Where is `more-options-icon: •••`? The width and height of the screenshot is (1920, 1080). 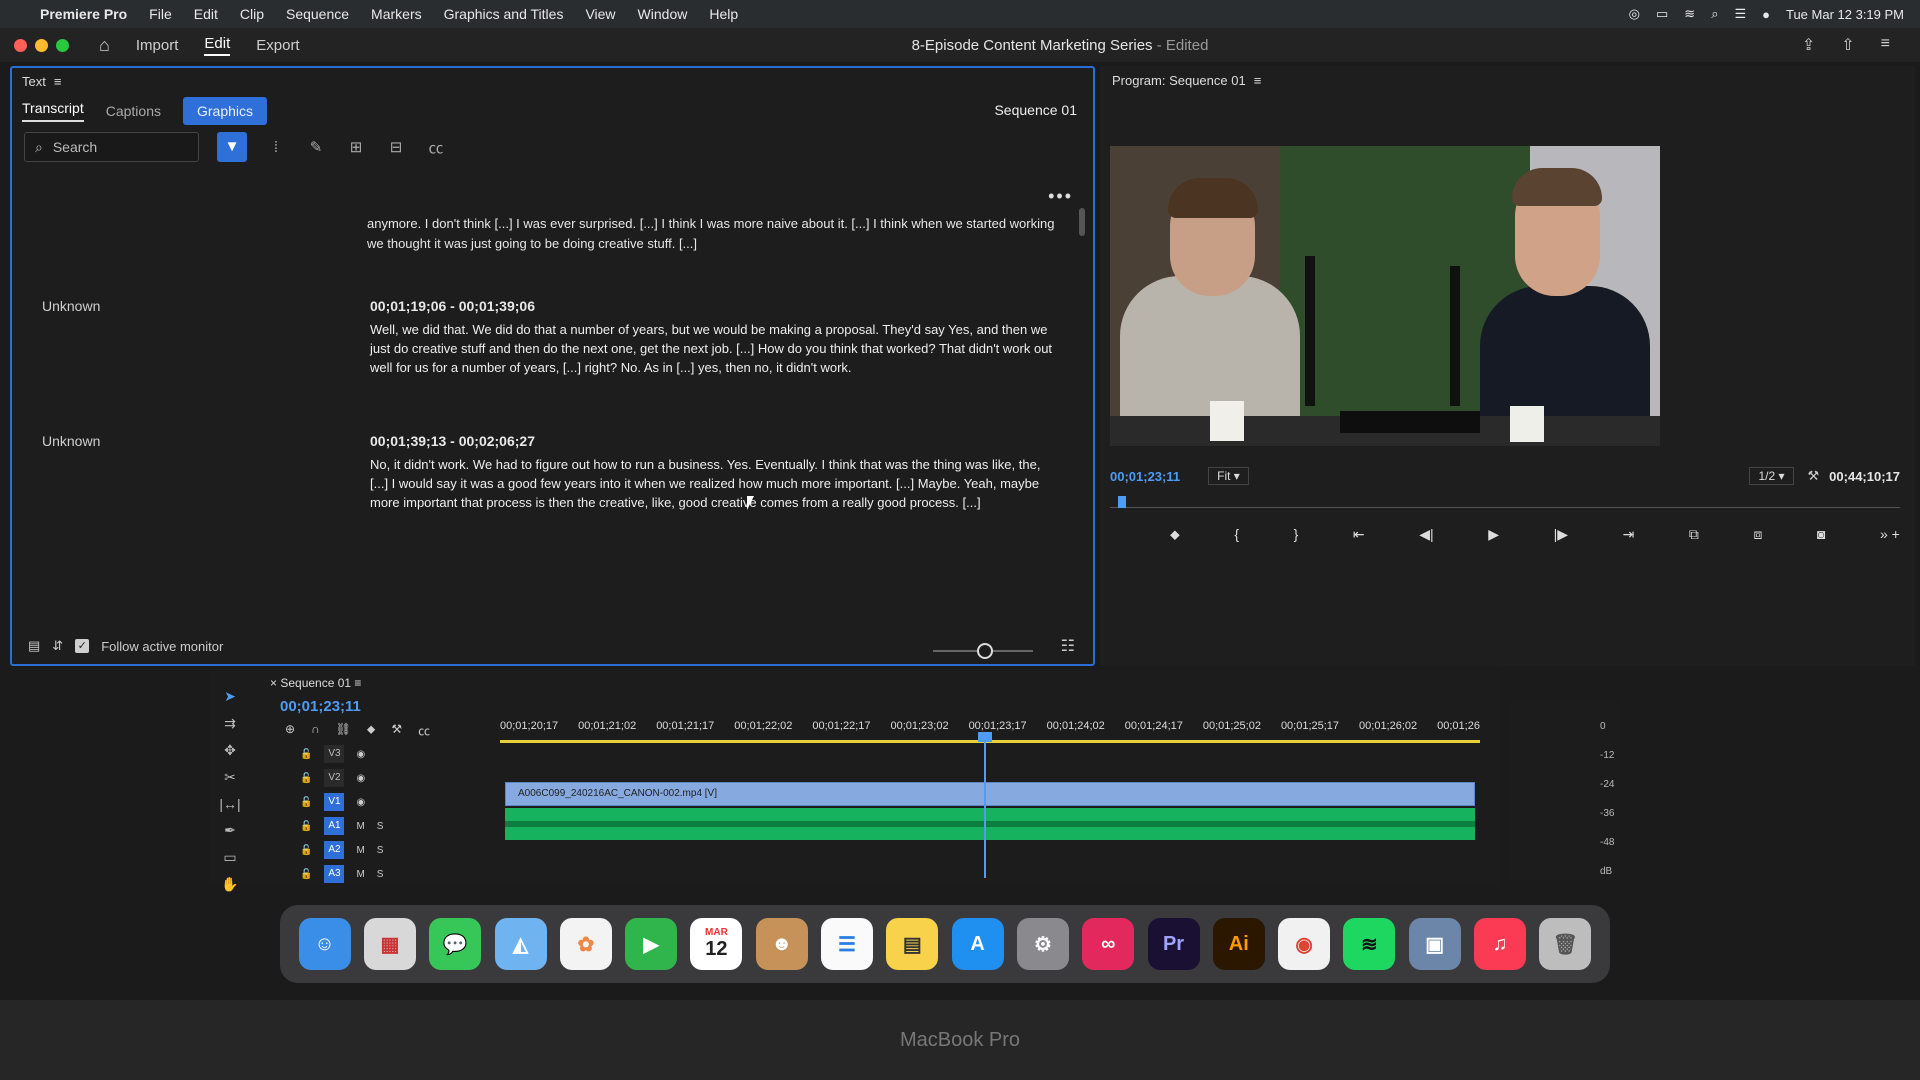
more-options-icon: ••• is located at coordinates (1060, 196).